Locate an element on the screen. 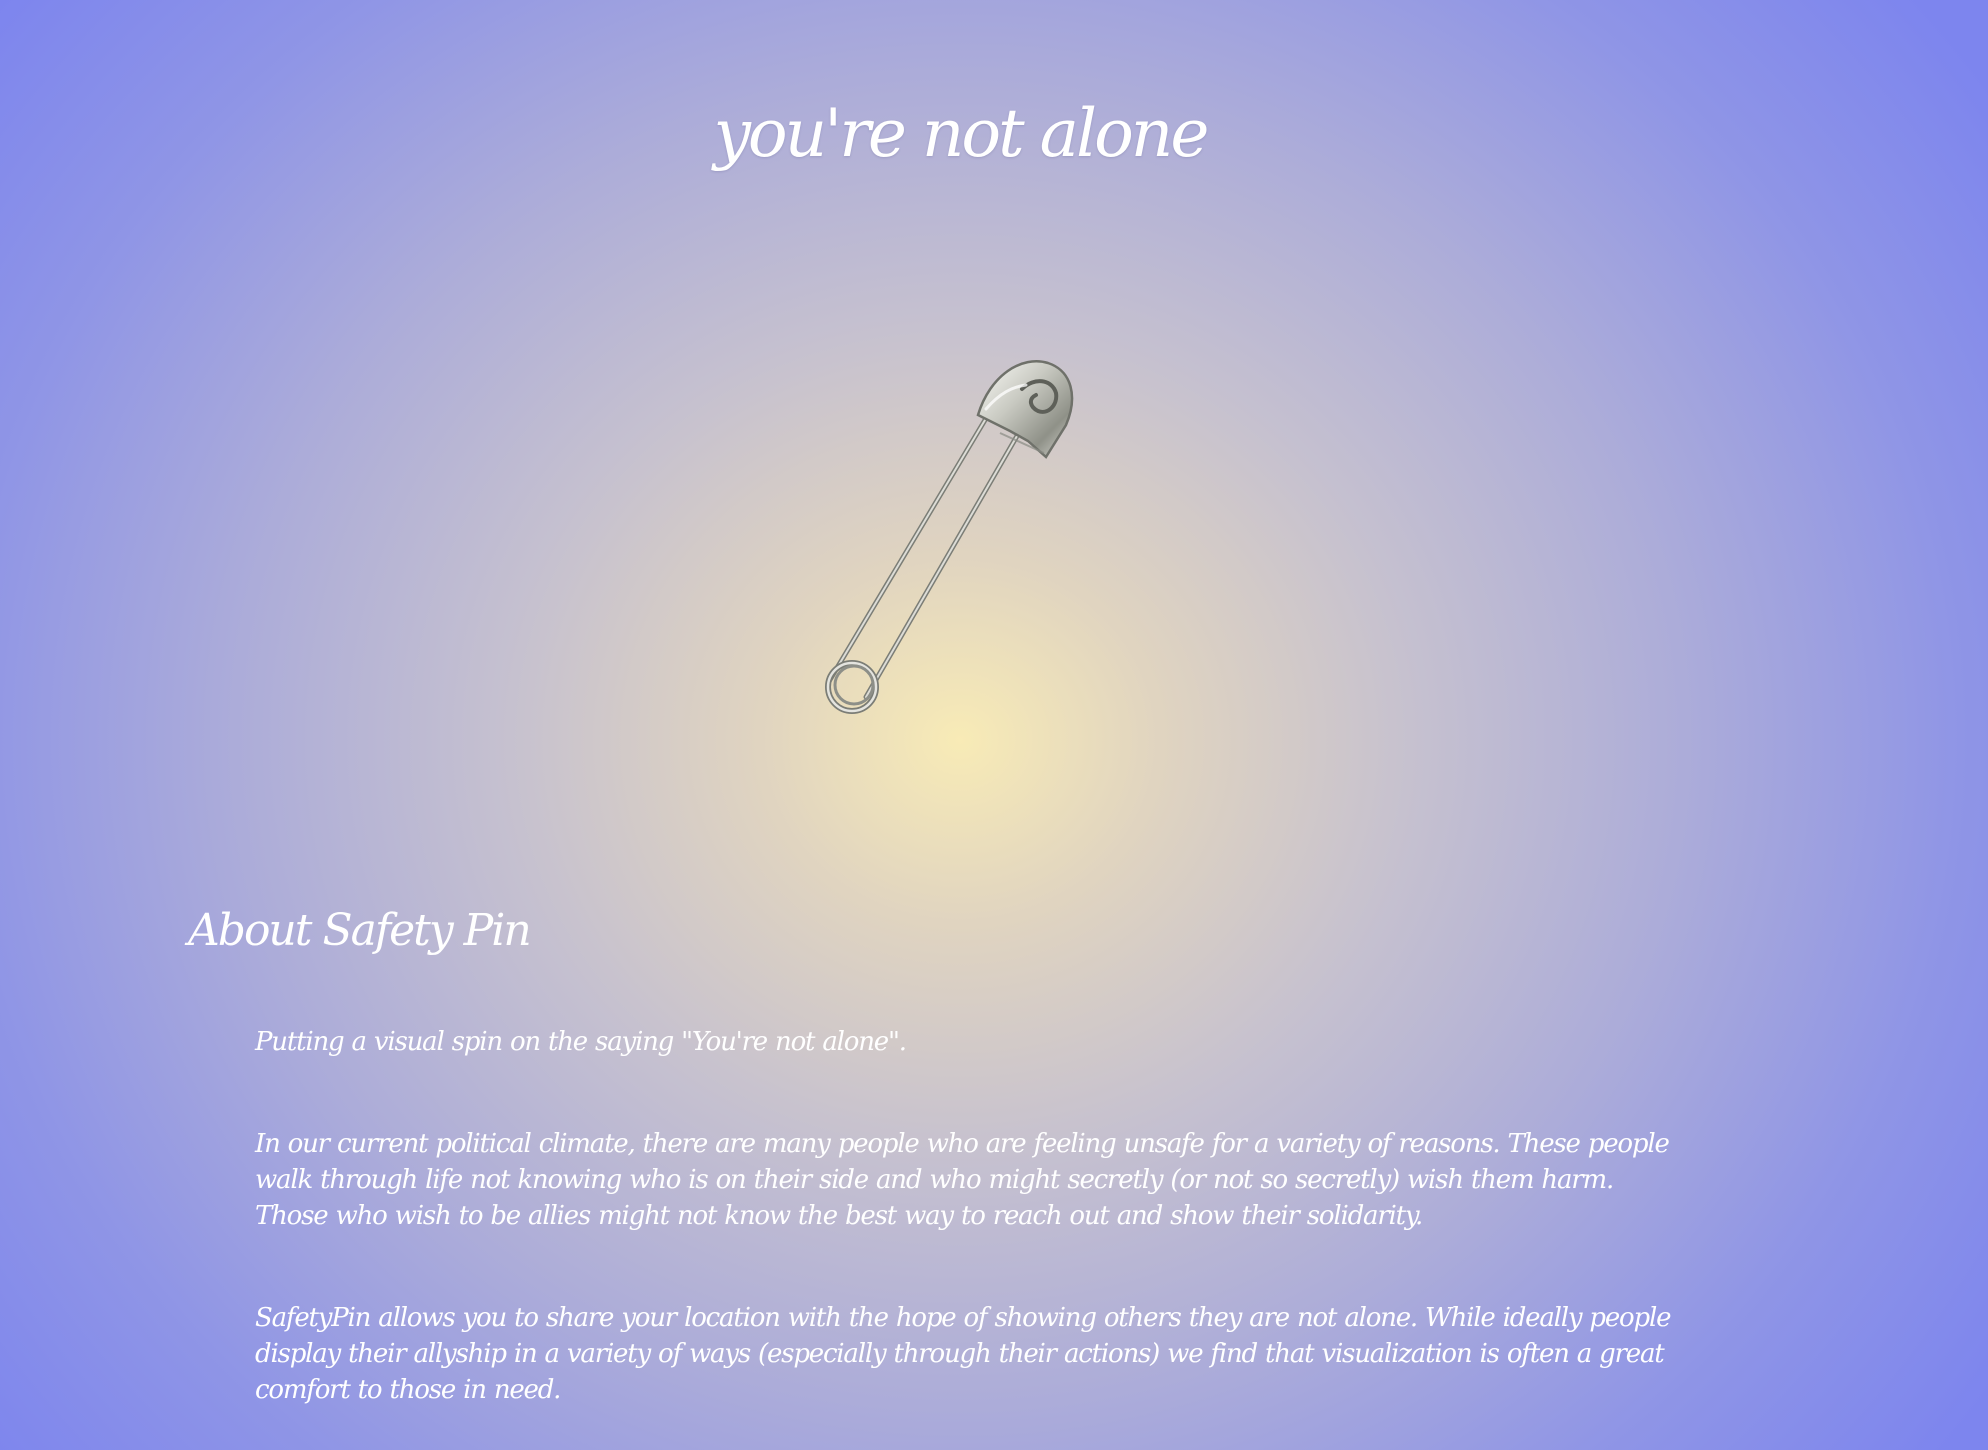  hero-title: you're not alone is located at coordinates (961, 133).